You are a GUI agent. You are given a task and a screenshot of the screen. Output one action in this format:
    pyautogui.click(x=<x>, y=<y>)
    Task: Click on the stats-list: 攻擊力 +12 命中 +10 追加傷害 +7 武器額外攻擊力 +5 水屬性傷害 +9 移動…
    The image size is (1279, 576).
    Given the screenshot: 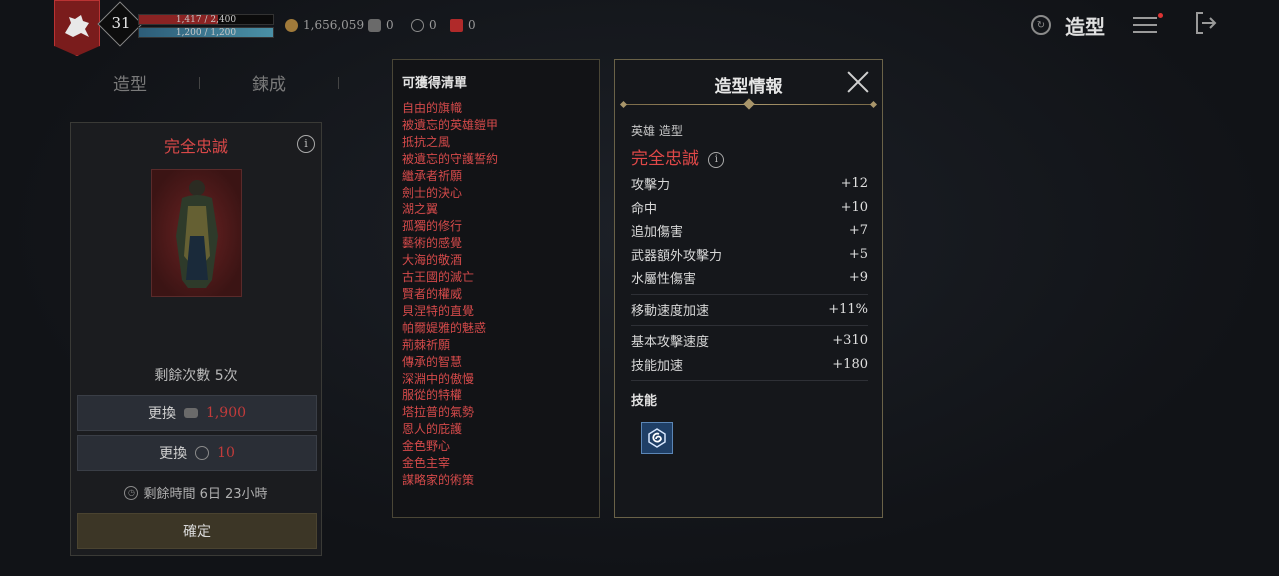 What is the action you would take?
    pyautogui.click(x=749, y=278)
    